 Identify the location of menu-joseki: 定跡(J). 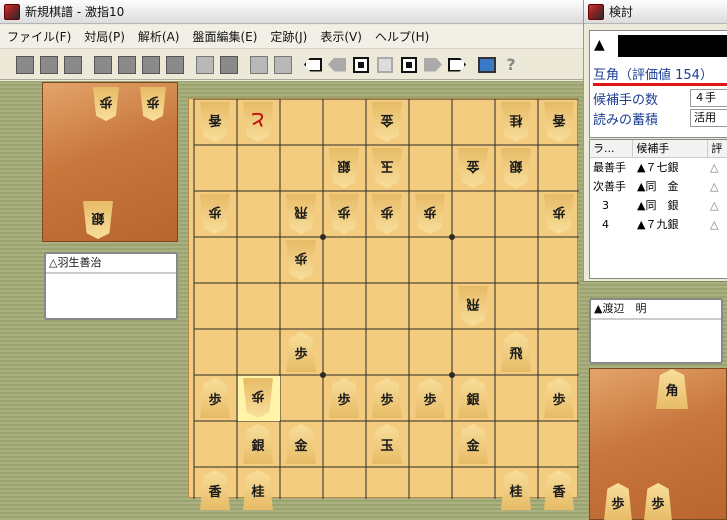
(288, 36).